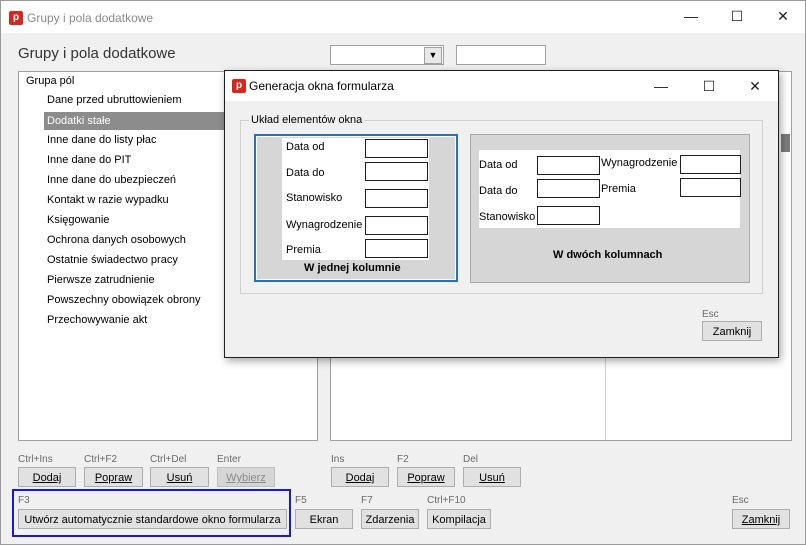 The height and width of the screenshot is (545, 806). I want to click on shortcut-label: F2, so click(403, 459).